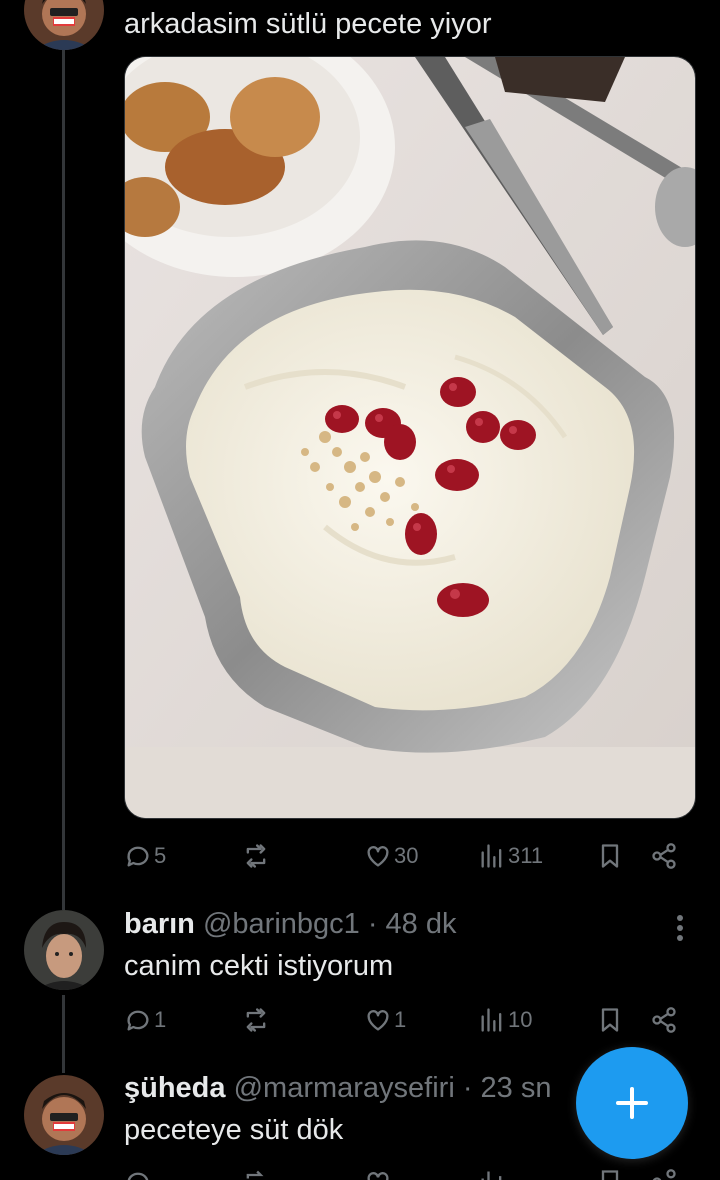 Image resolution: width=720 pixels, height=1180 pixels. I want to click on reply-button: 5, so click(145, 856).